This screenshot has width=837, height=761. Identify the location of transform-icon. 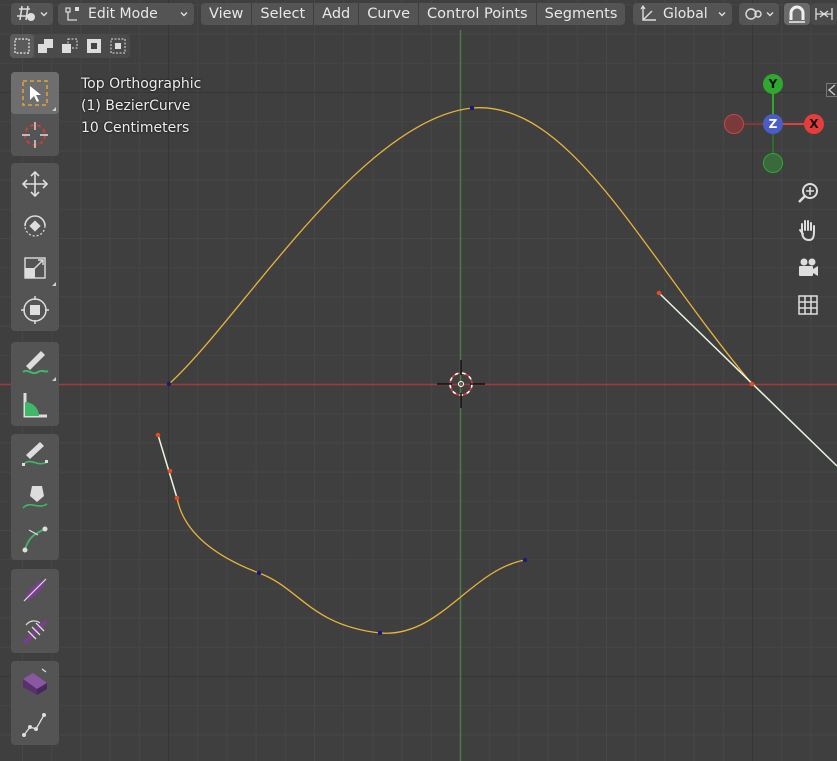
(35, 310).